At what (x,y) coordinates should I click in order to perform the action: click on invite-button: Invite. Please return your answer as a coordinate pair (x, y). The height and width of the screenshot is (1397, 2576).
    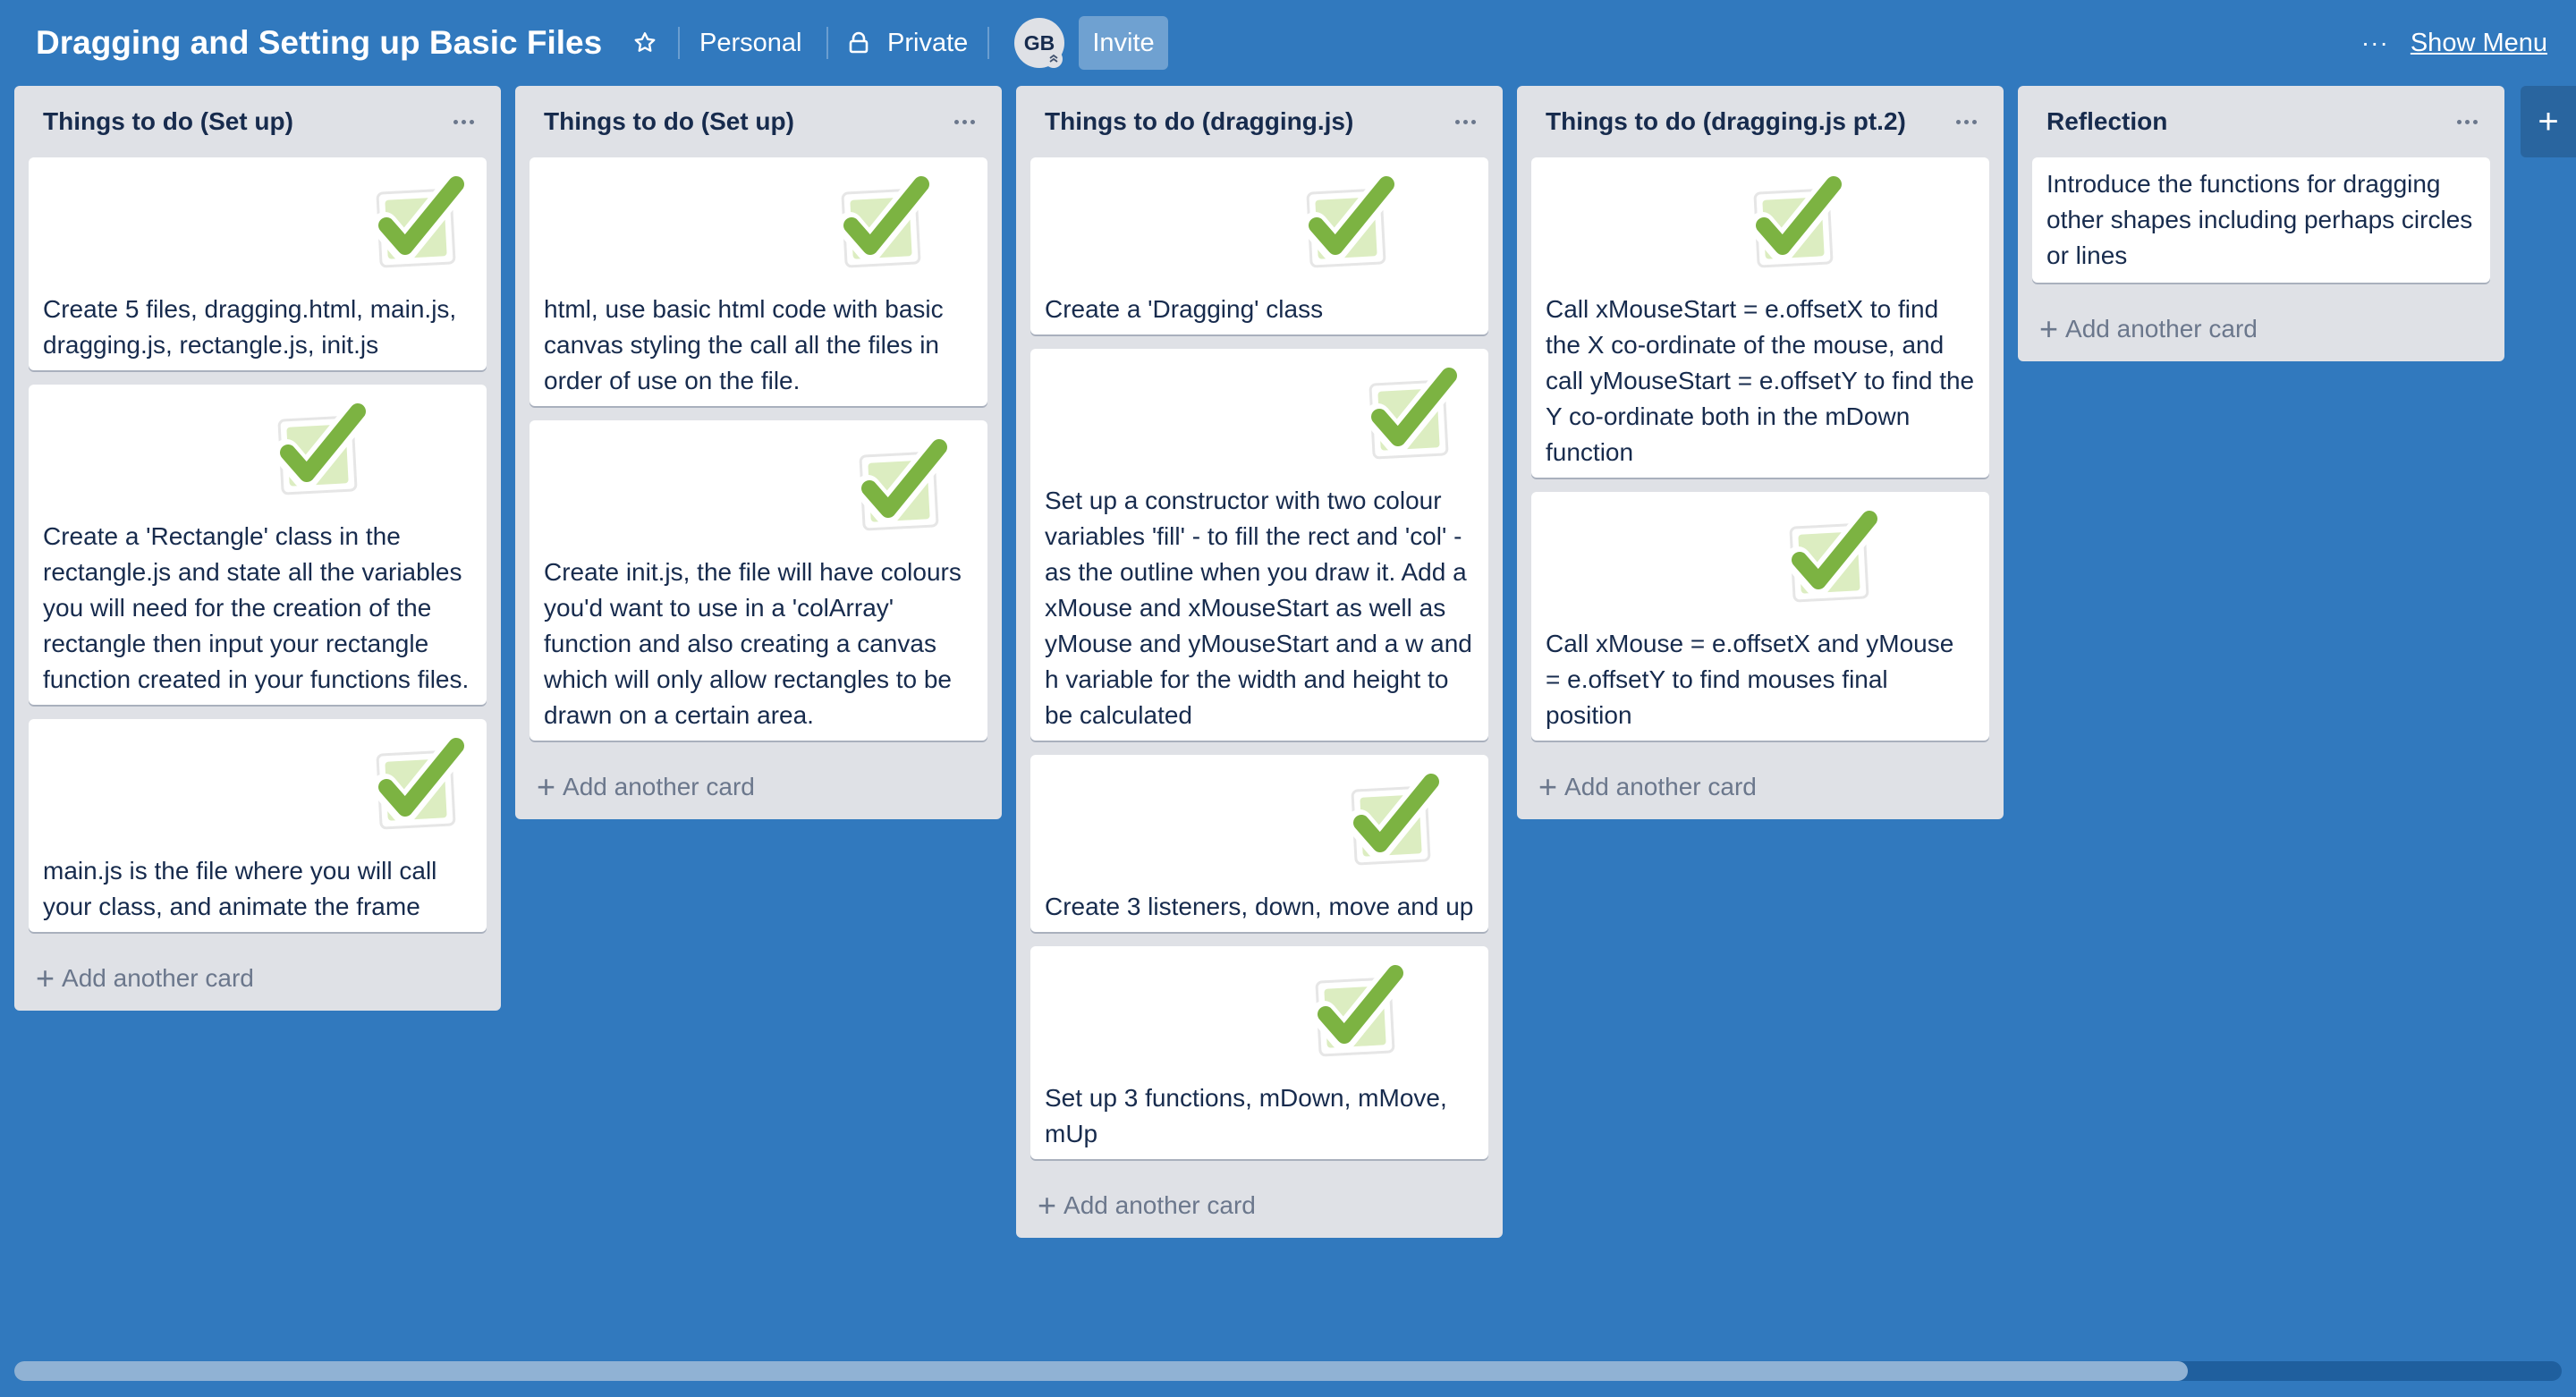
    Looking at the image, I should click on (1123, 43).